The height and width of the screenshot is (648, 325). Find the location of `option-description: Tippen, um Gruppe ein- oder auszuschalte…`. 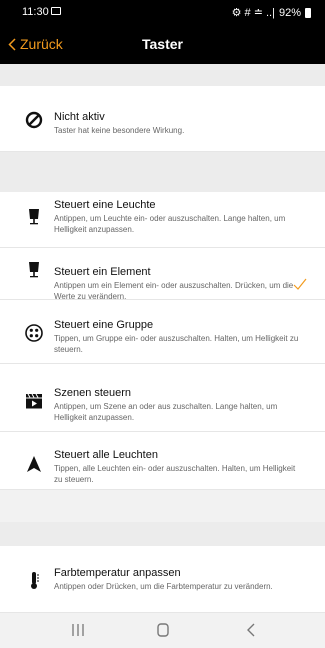

option-description: Tippen, um Gruppe ein- oder auszuschalte… is located at coordinates (176, 344).